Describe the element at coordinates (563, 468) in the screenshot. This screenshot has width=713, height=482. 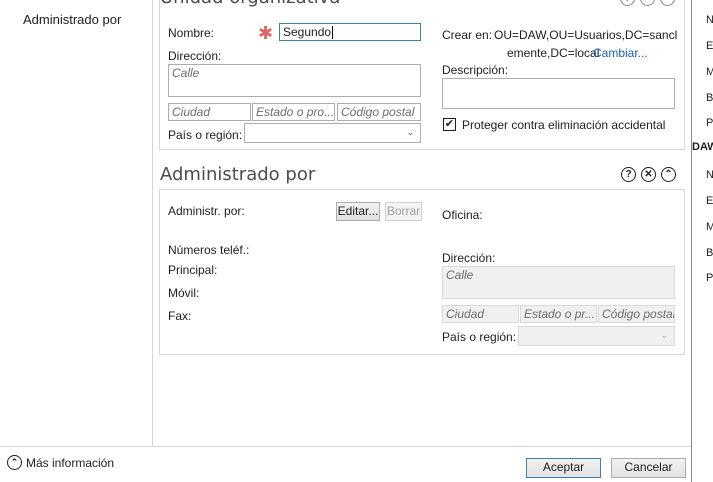
I see `ok-button: Aceptar` at that location.